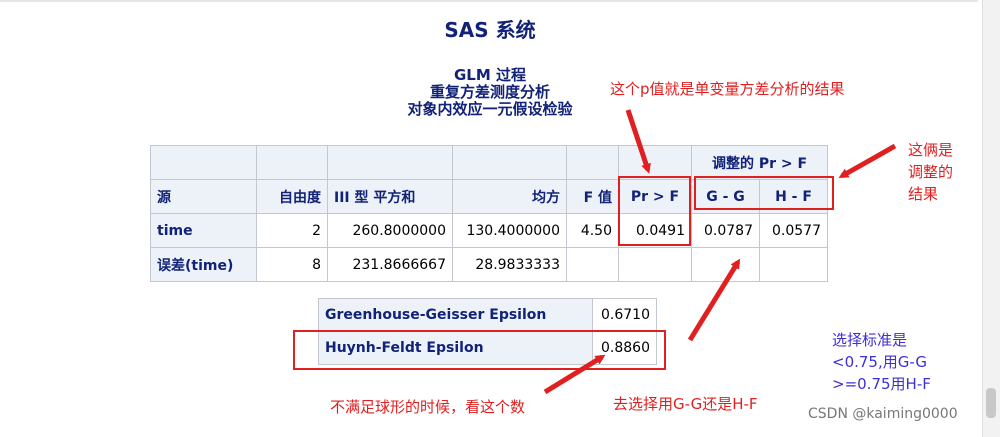 The width and height of the screenshot is (1000, 437). Describe the element at coordinates (509, 264) in the screenshot. I see `cell-ms: 28.9833333` at that location.